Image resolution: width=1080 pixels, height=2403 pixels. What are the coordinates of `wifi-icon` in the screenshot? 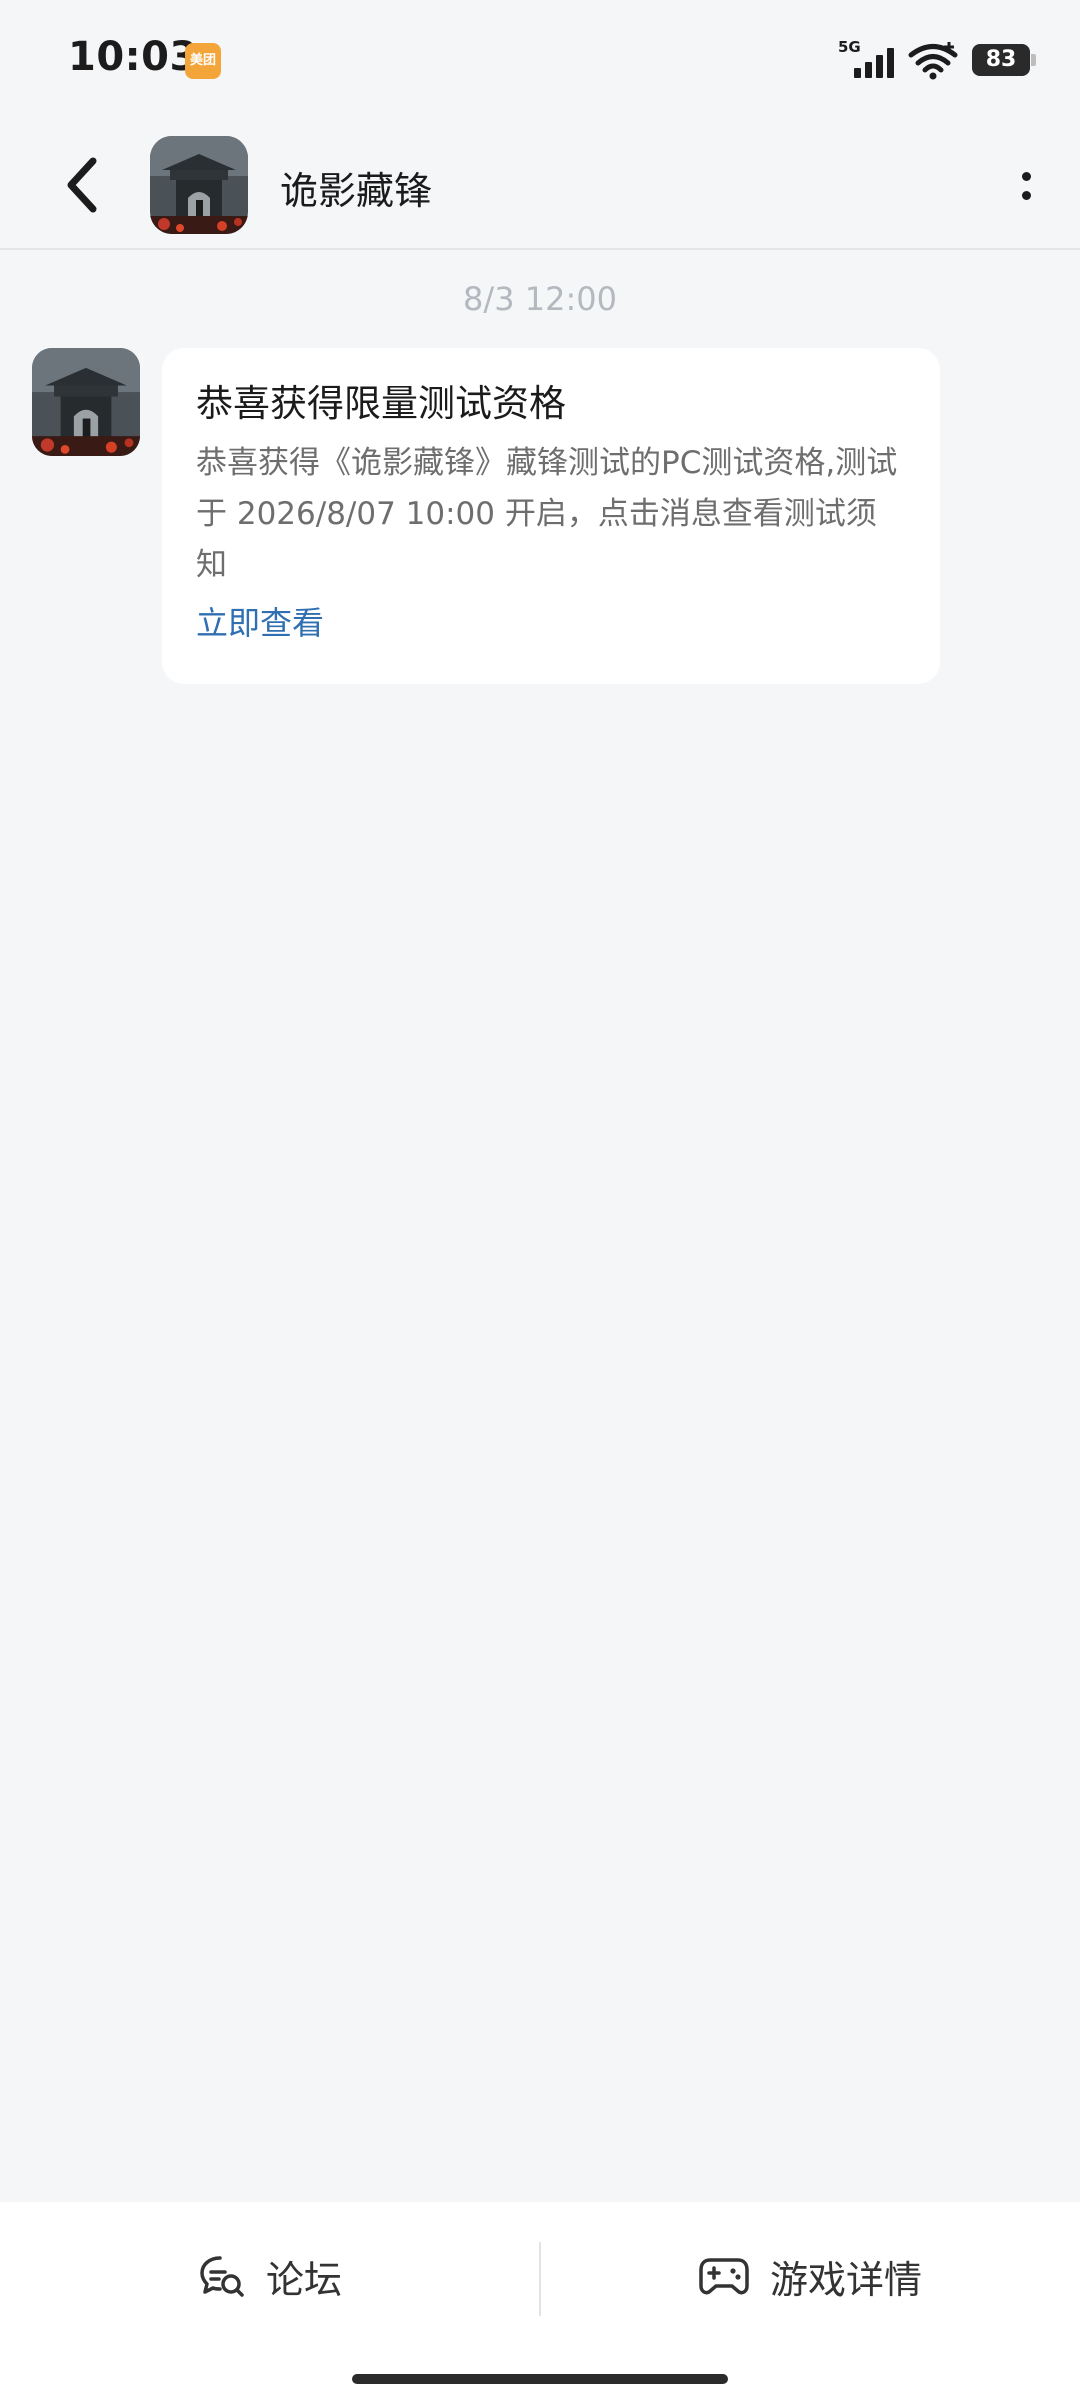 It's located at (933, 61).